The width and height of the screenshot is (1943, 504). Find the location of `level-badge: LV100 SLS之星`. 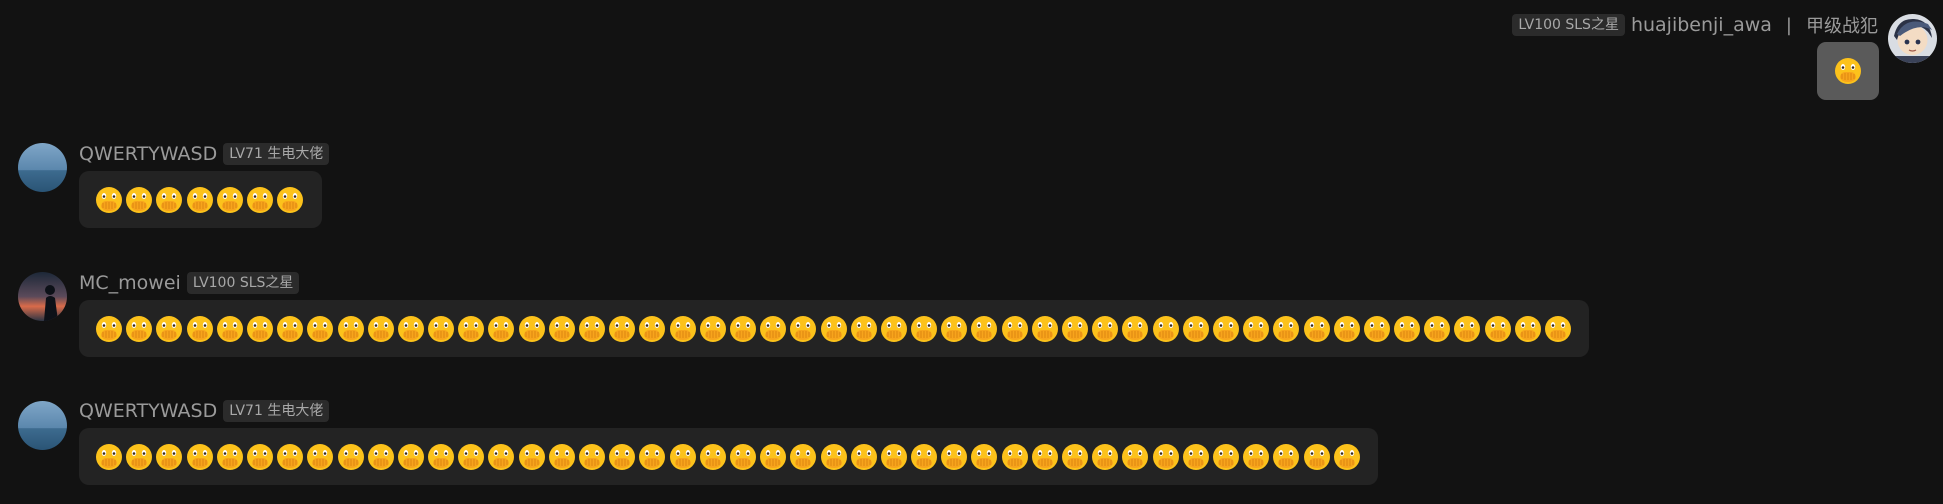

level-badge: LV100 SLS之星 is located at coordinates (243, 283).